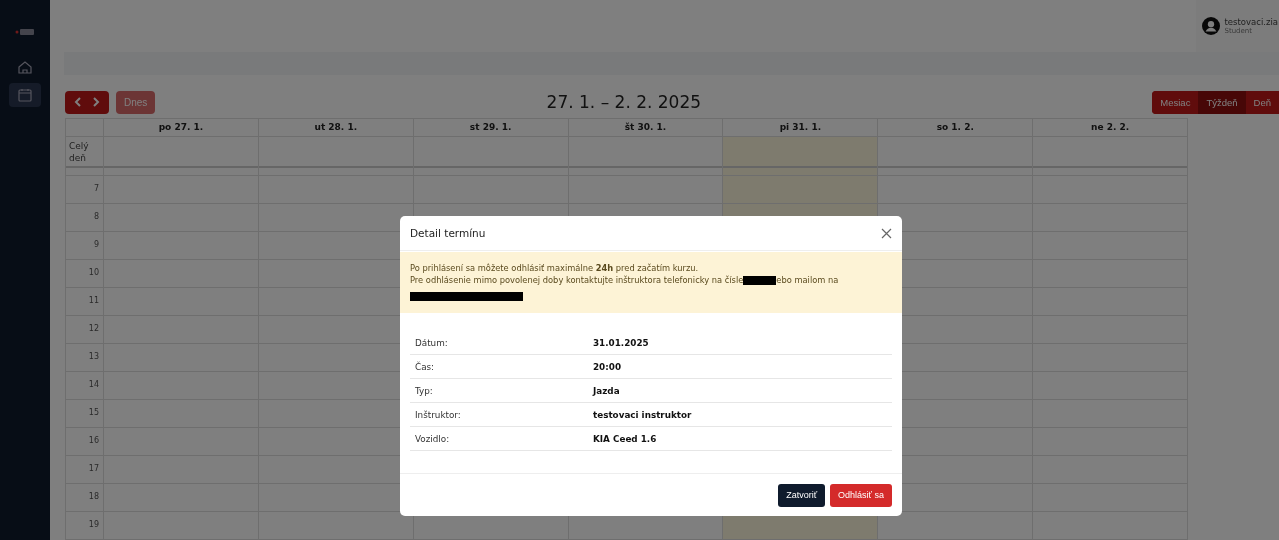 This screenshot has height=540, width=1279. I want to click on chevron-right-icon, so click(96, 102).